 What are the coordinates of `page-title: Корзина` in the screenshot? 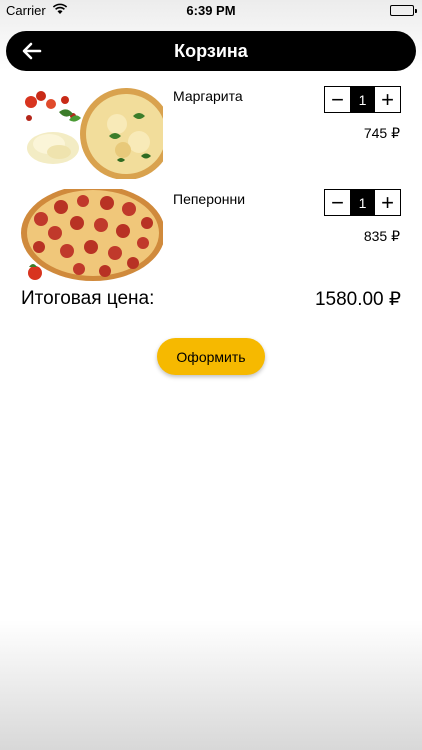 It's located at (211, 51).